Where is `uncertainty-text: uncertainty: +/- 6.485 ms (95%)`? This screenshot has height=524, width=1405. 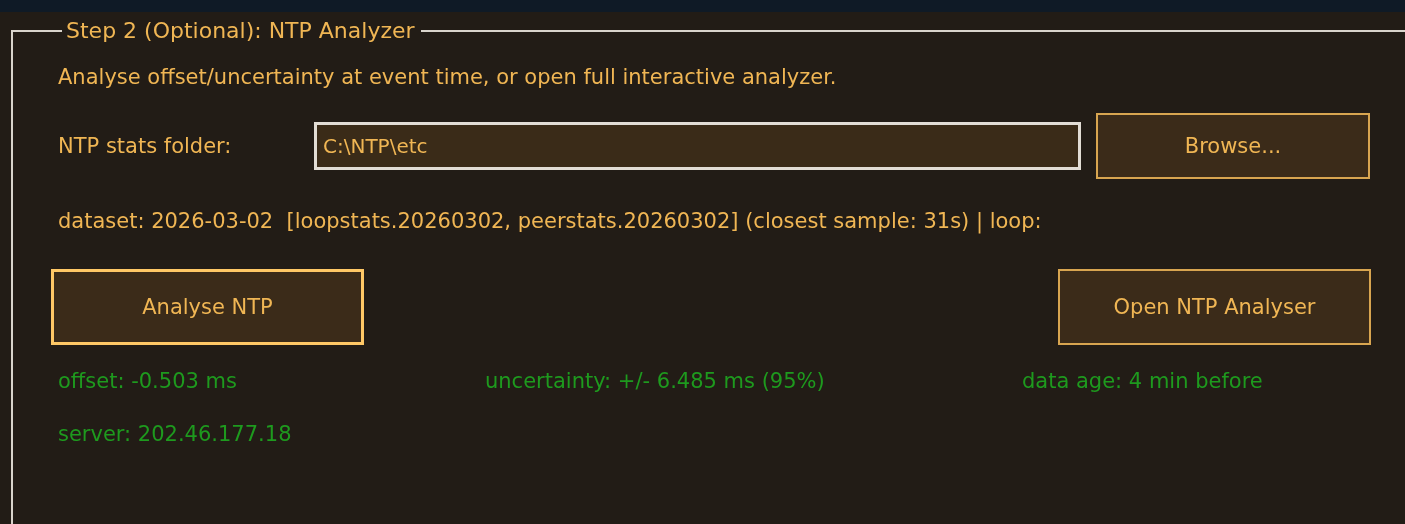
uncertainty-text: uncertainty: +/- 6.485 ms (95%) is located at coordinates (655, 381).